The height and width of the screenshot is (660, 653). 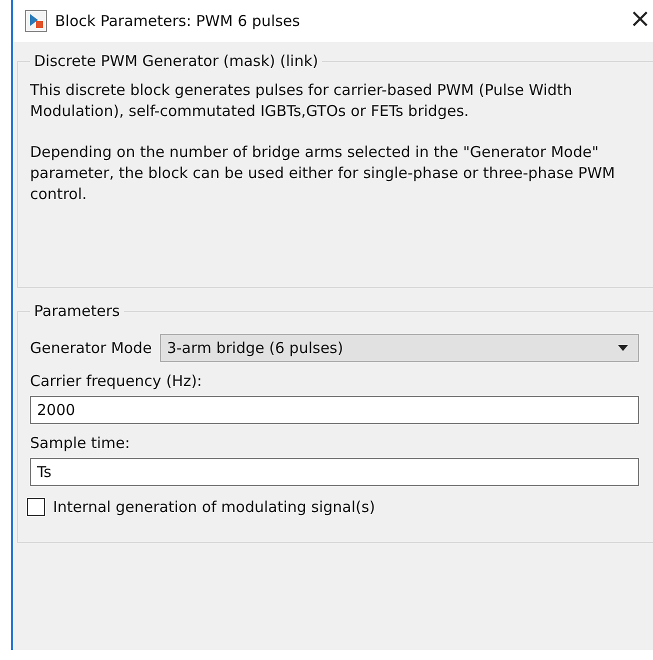 What do you see at coordinates (116, 381) in the screenshot?
I see `field-label: Carrier frequency (Hz):` at bounding box center [116, 381].